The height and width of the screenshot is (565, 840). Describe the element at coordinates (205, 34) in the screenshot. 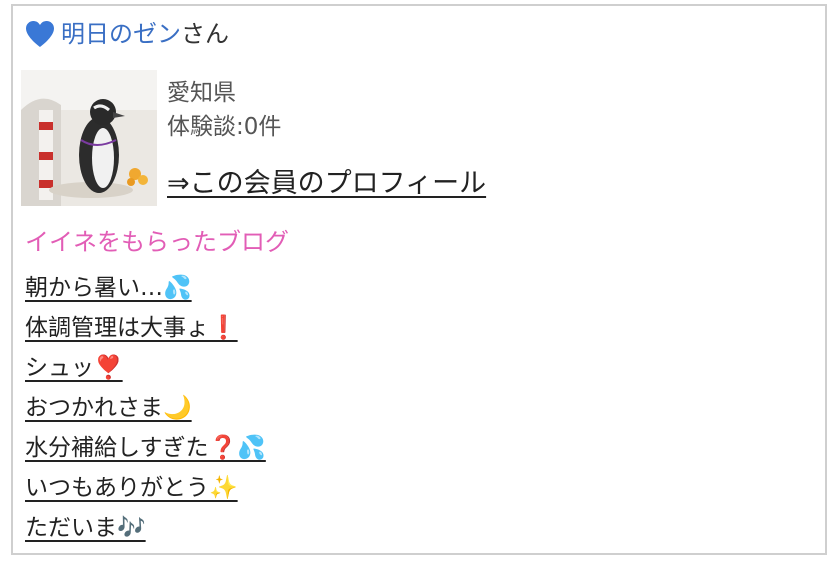

I see `honorific-suffix: さん` at that location.